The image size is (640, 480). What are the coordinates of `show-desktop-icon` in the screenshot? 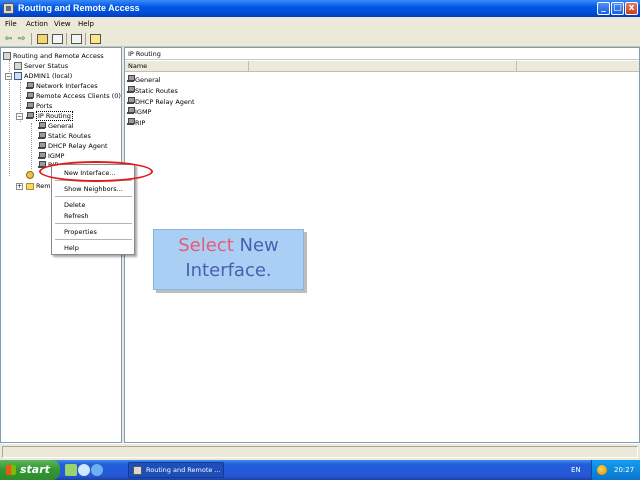 It's located at (71, 470).